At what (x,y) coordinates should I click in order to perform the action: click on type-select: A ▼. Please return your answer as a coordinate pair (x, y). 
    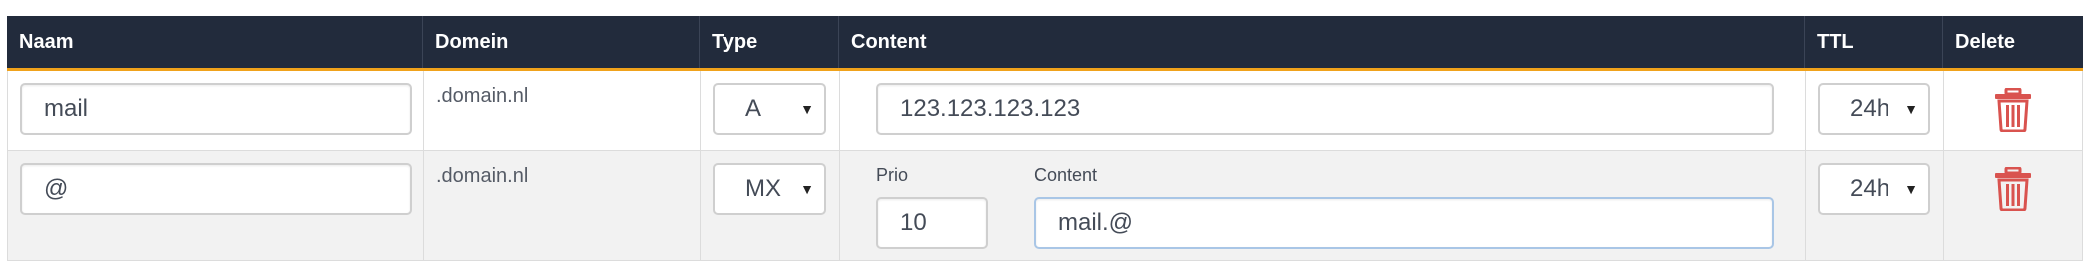
    Looking at the image, I should click on (769, 109).